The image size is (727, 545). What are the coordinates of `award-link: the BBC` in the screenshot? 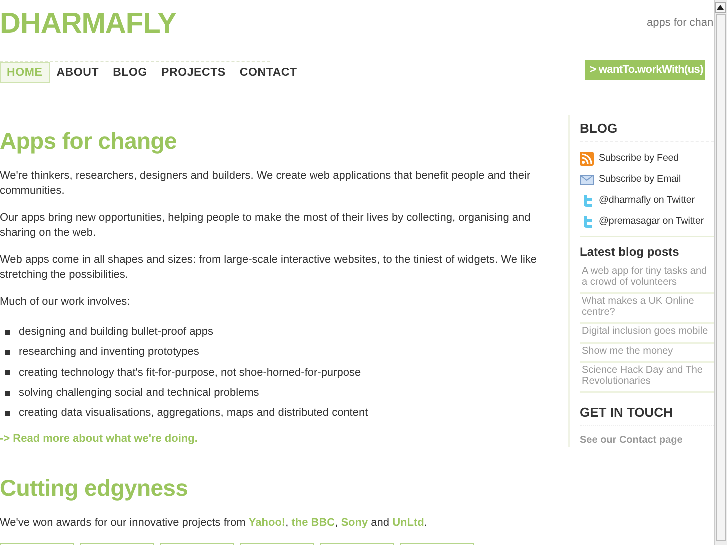 It's located at (314, 523).